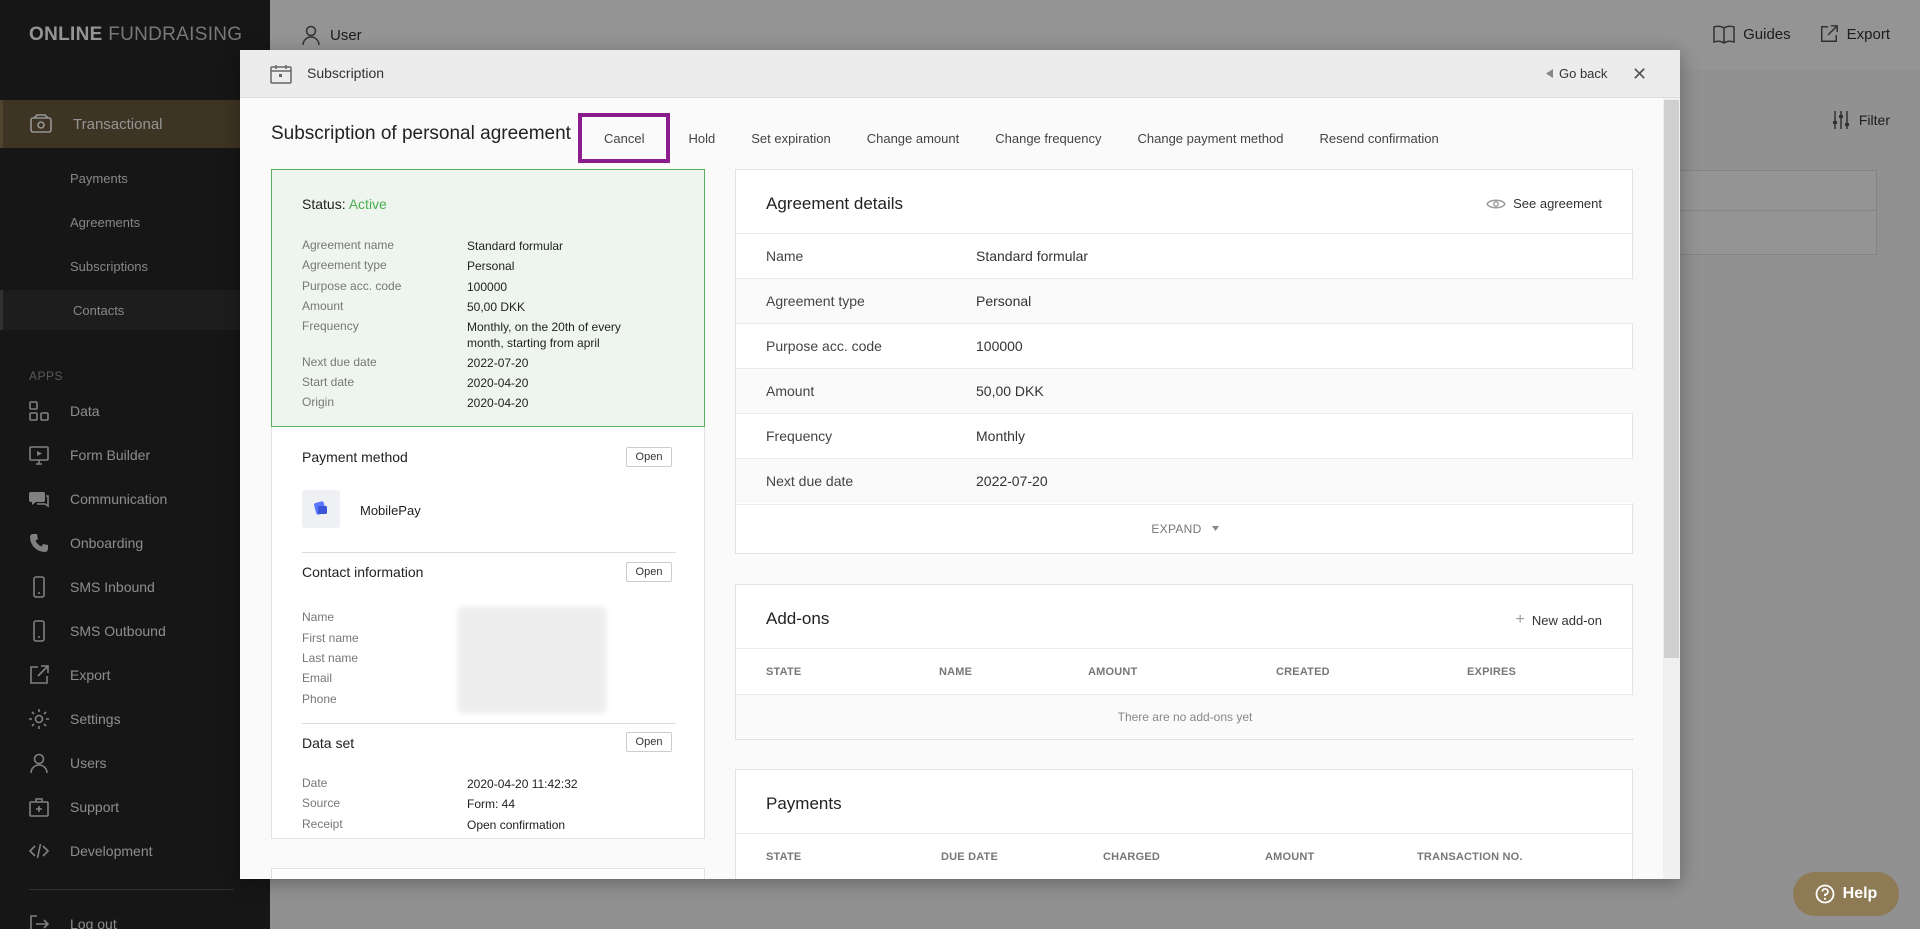 Image resolution: width=1920 pixels, height=929 pixels. Describe the element at coordinates (1012, 481) in the screenshot. I see `detail-value: 2022-07-20` at that location.